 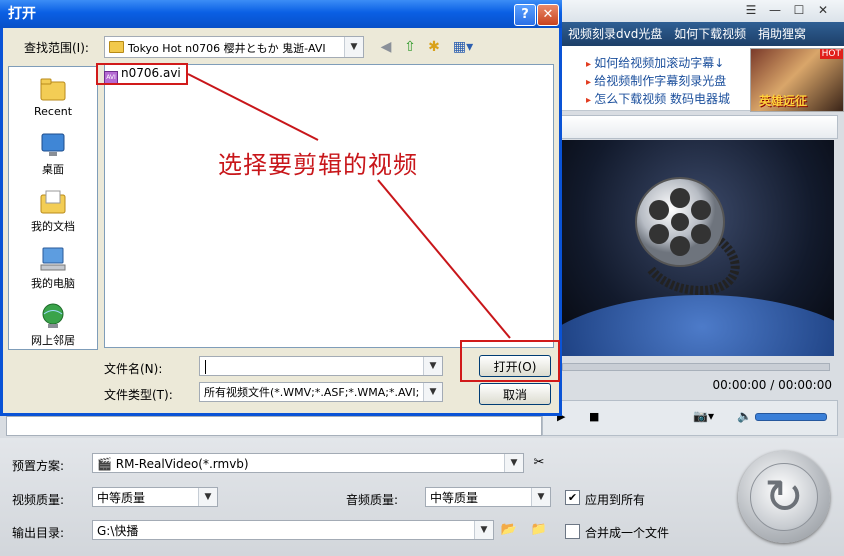 I want to click on arrow-to-open-button, so click(x=444, y=259).